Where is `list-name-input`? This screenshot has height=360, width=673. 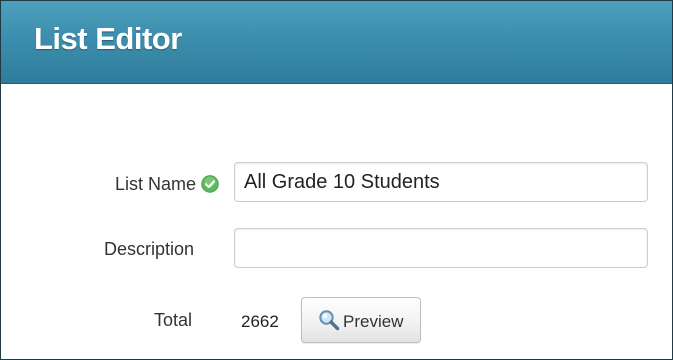
list-name-input is located at coordinates (441, 182).